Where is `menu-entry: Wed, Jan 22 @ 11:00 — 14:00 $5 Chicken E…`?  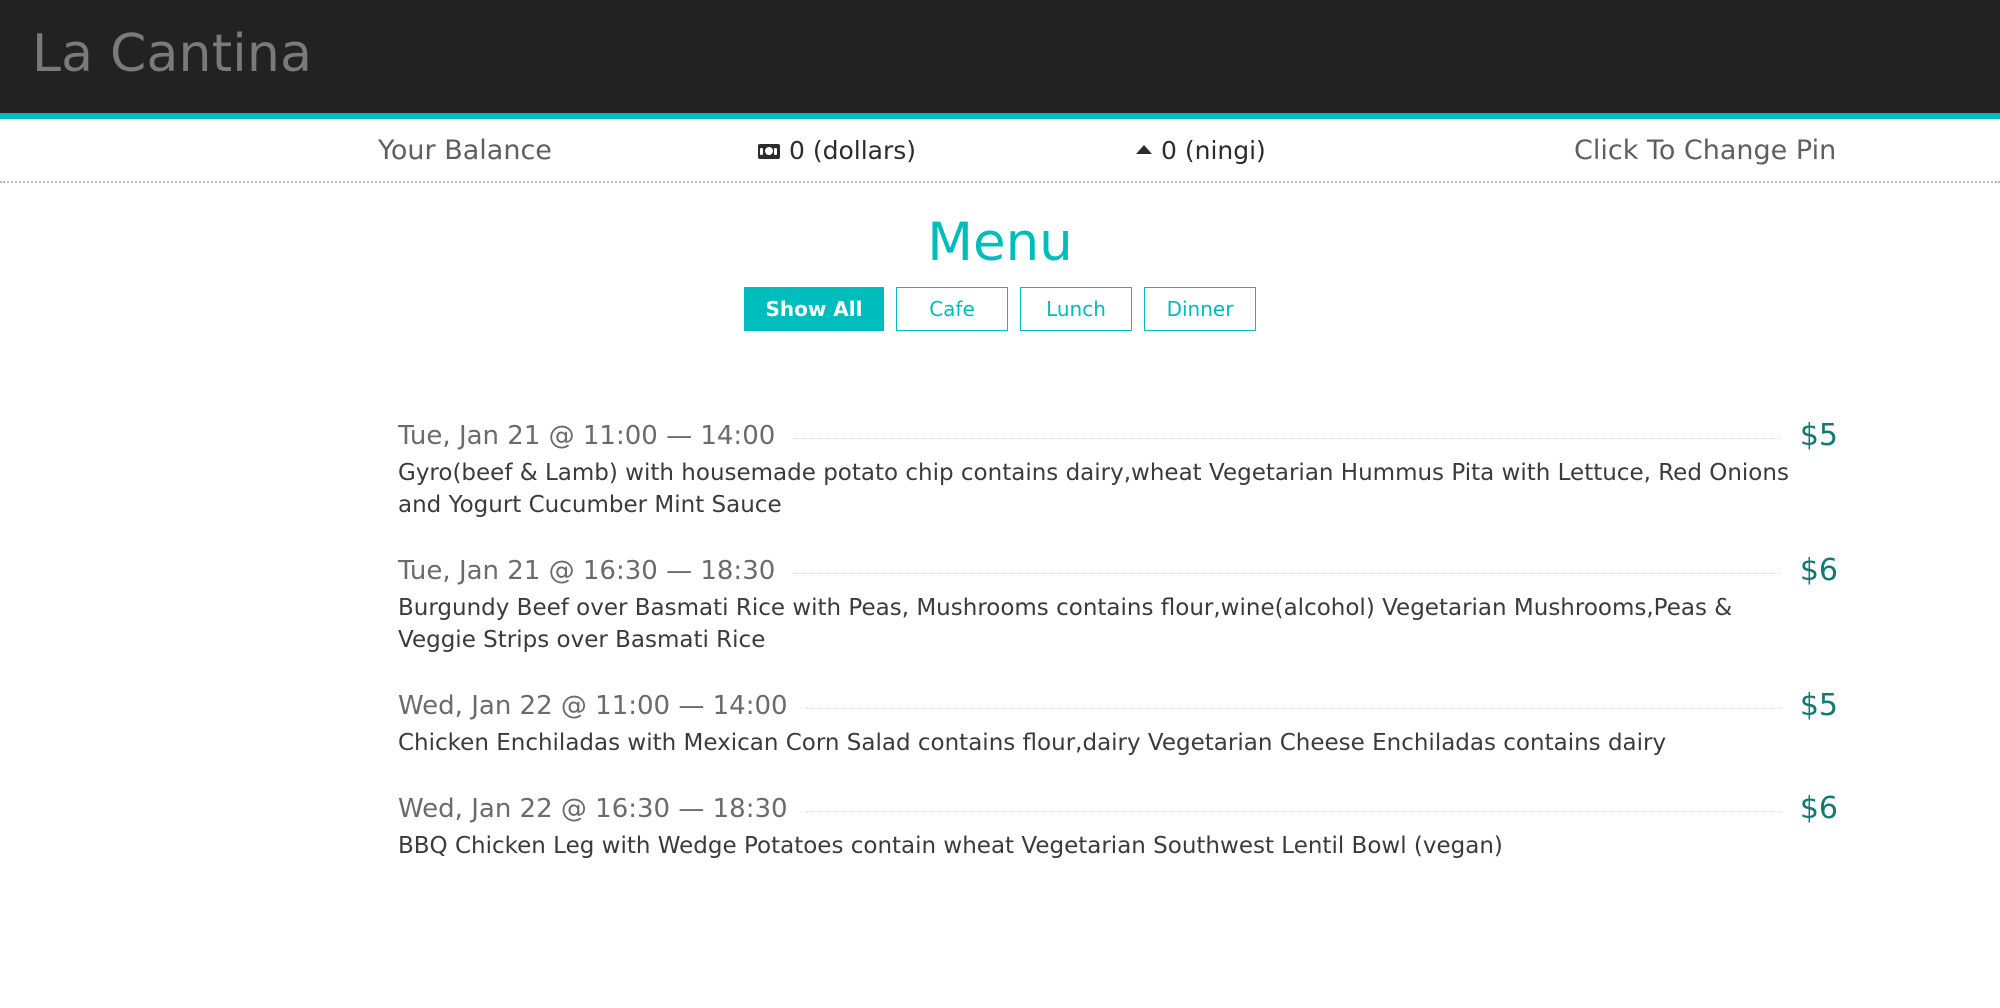 menu-entry: Wed, Jan 22 @ 11:00 — 14:00 $5 Chicken E… is located at coordinates (1118, 723).